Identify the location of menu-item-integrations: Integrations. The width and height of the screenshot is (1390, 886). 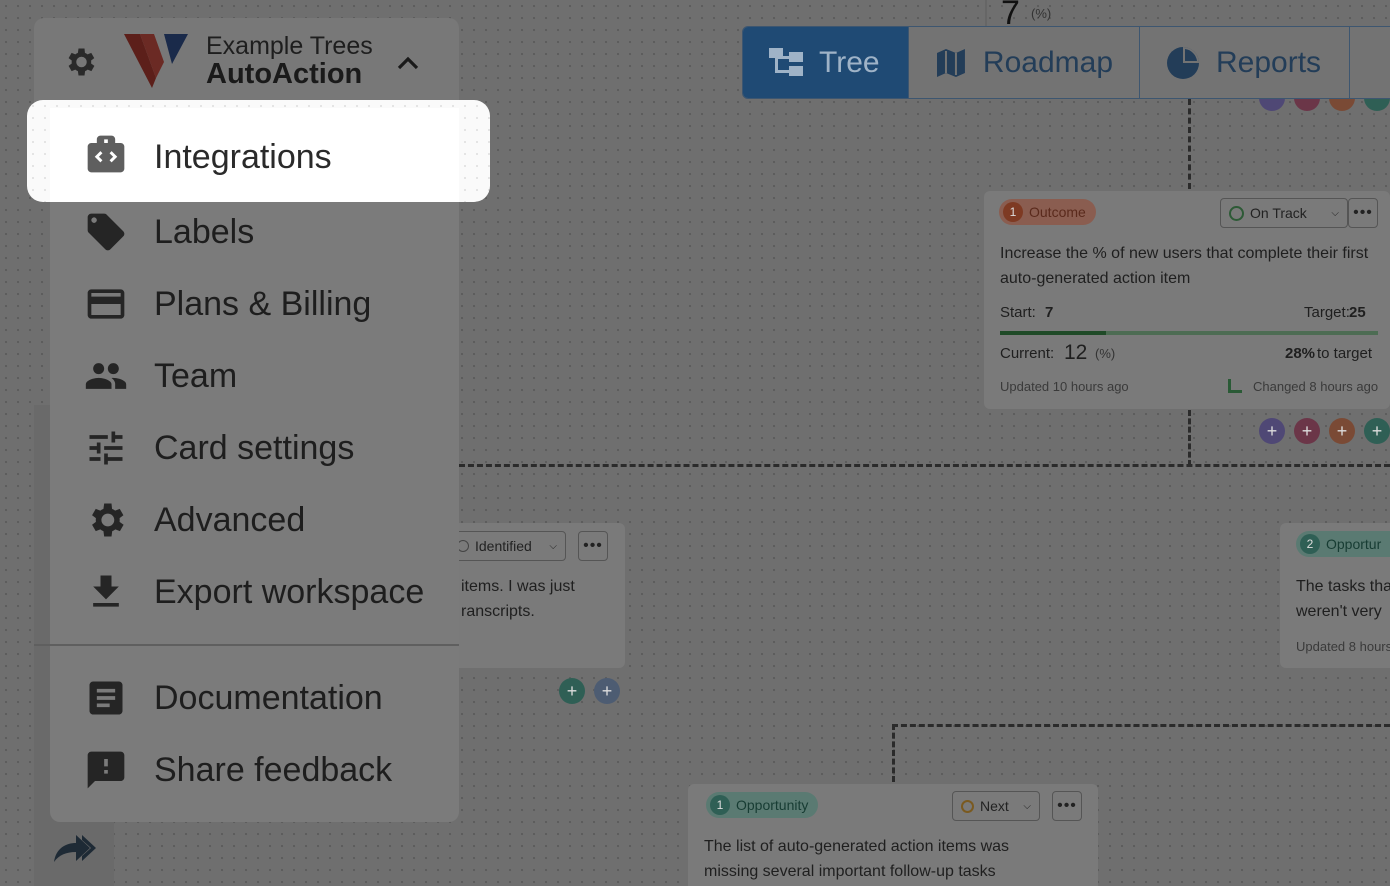
(254, 155).